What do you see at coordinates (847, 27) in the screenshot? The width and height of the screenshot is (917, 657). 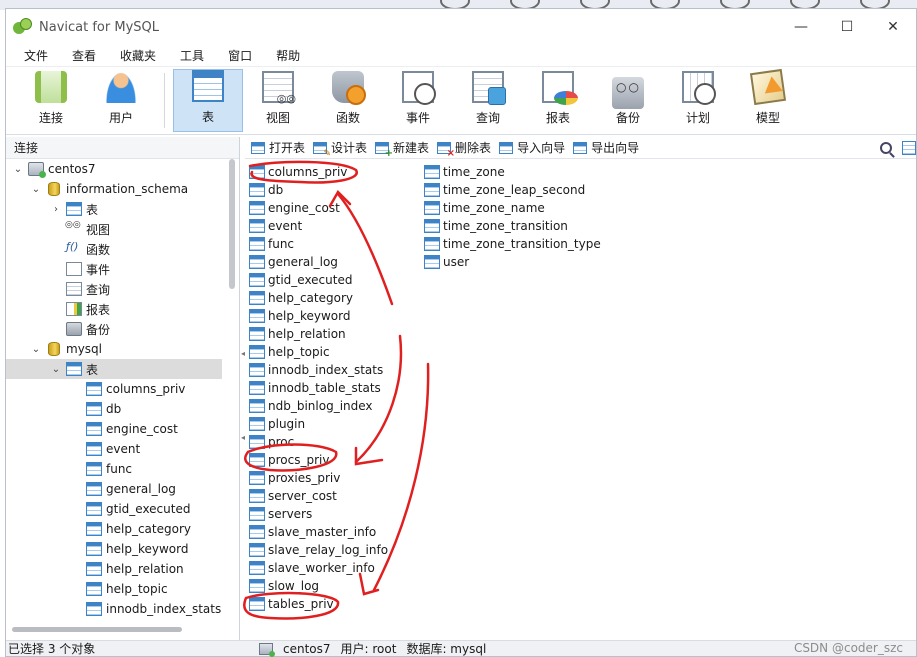 I see `maximize-button: ☐` at bounding box center [847, 27].